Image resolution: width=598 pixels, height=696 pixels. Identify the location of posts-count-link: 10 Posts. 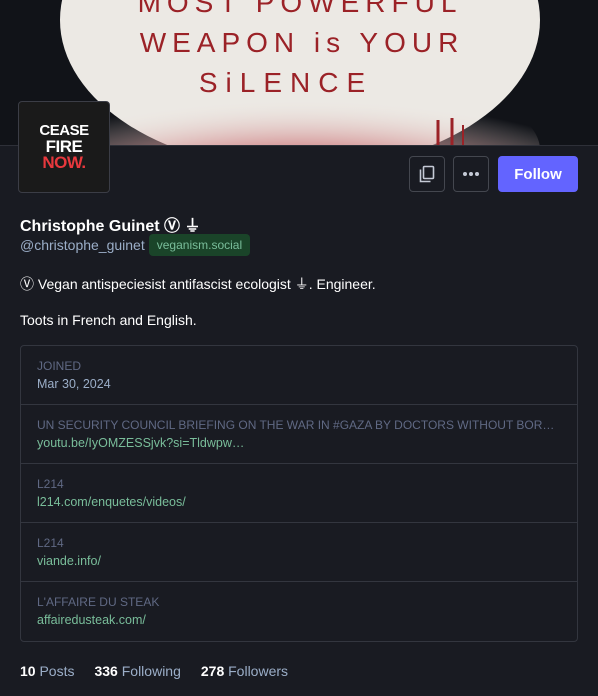
(47, 671).